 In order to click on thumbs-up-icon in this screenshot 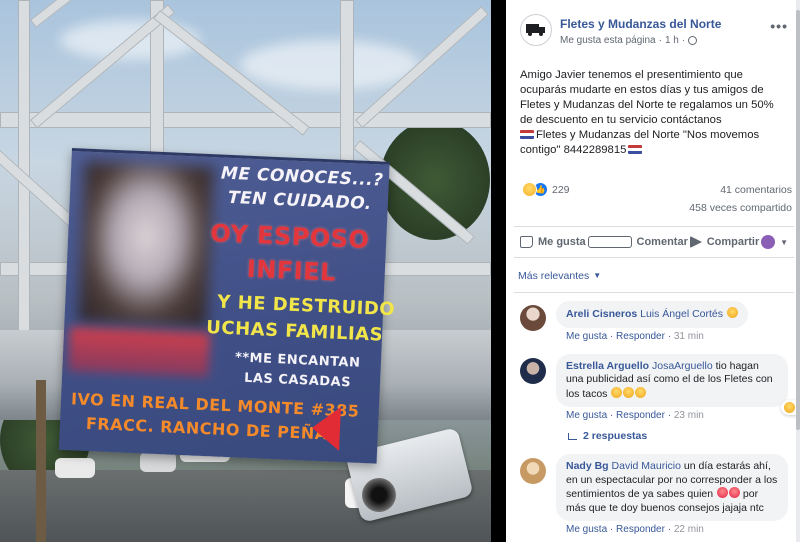, I will do `click(526, 242)`.